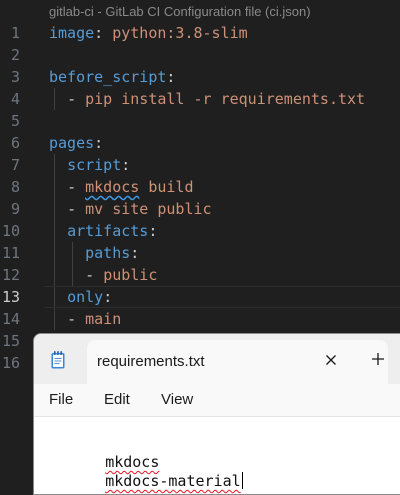 This screenshot has width=400, height=495. I want to click on code-text: - pip install -r requirements.txt, so click(207, 99).